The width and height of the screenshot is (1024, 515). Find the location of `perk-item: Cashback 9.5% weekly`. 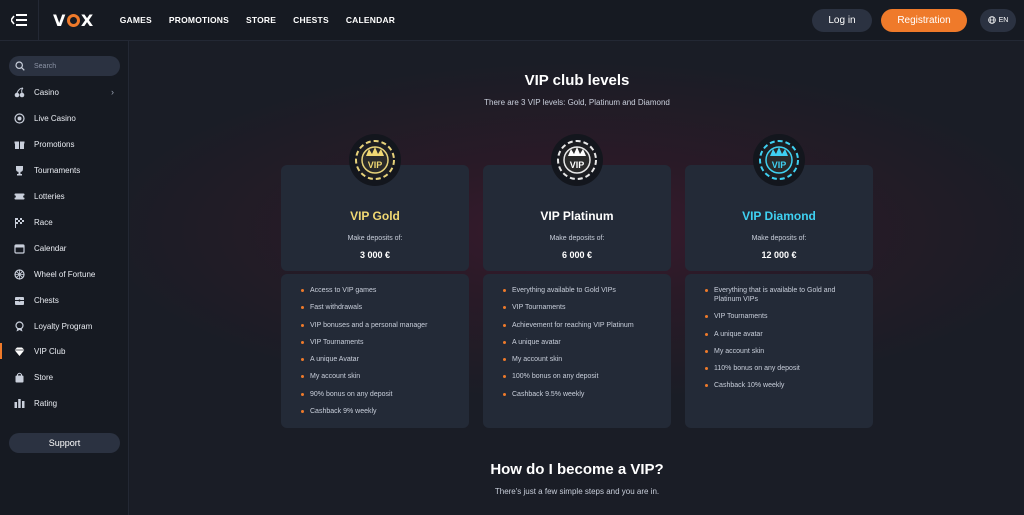

perk-item: Cashback 9.5% weekly is located at coordinates (582, 394).